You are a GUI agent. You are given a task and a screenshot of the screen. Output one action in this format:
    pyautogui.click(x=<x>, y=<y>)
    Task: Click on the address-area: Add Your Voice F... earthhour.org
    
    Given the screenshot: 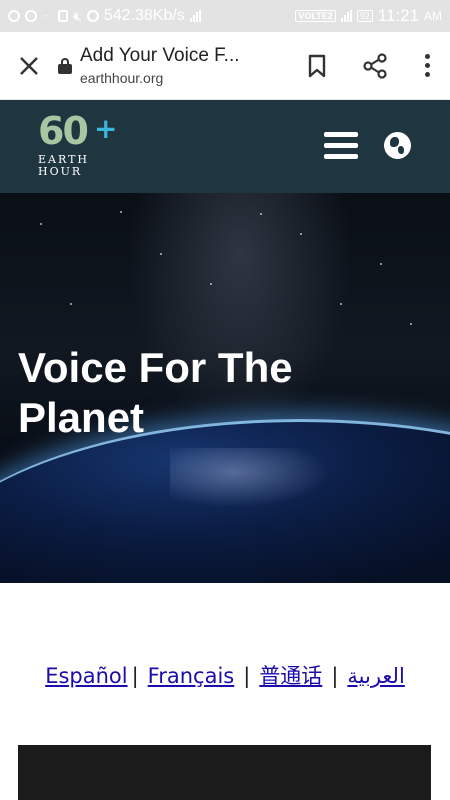 What is the action you would take?
    pyautogui.click(x=184, y=65)
    